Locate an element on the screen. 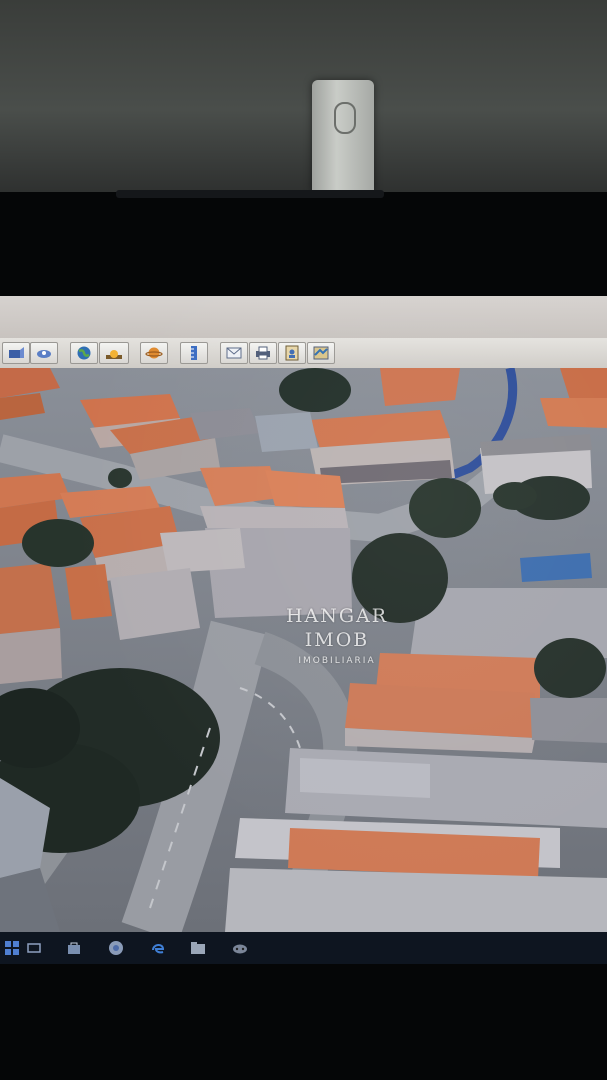 The height and width of the screenshot is (1080, 607). chrome-icon is located at coordinates (116, 948).